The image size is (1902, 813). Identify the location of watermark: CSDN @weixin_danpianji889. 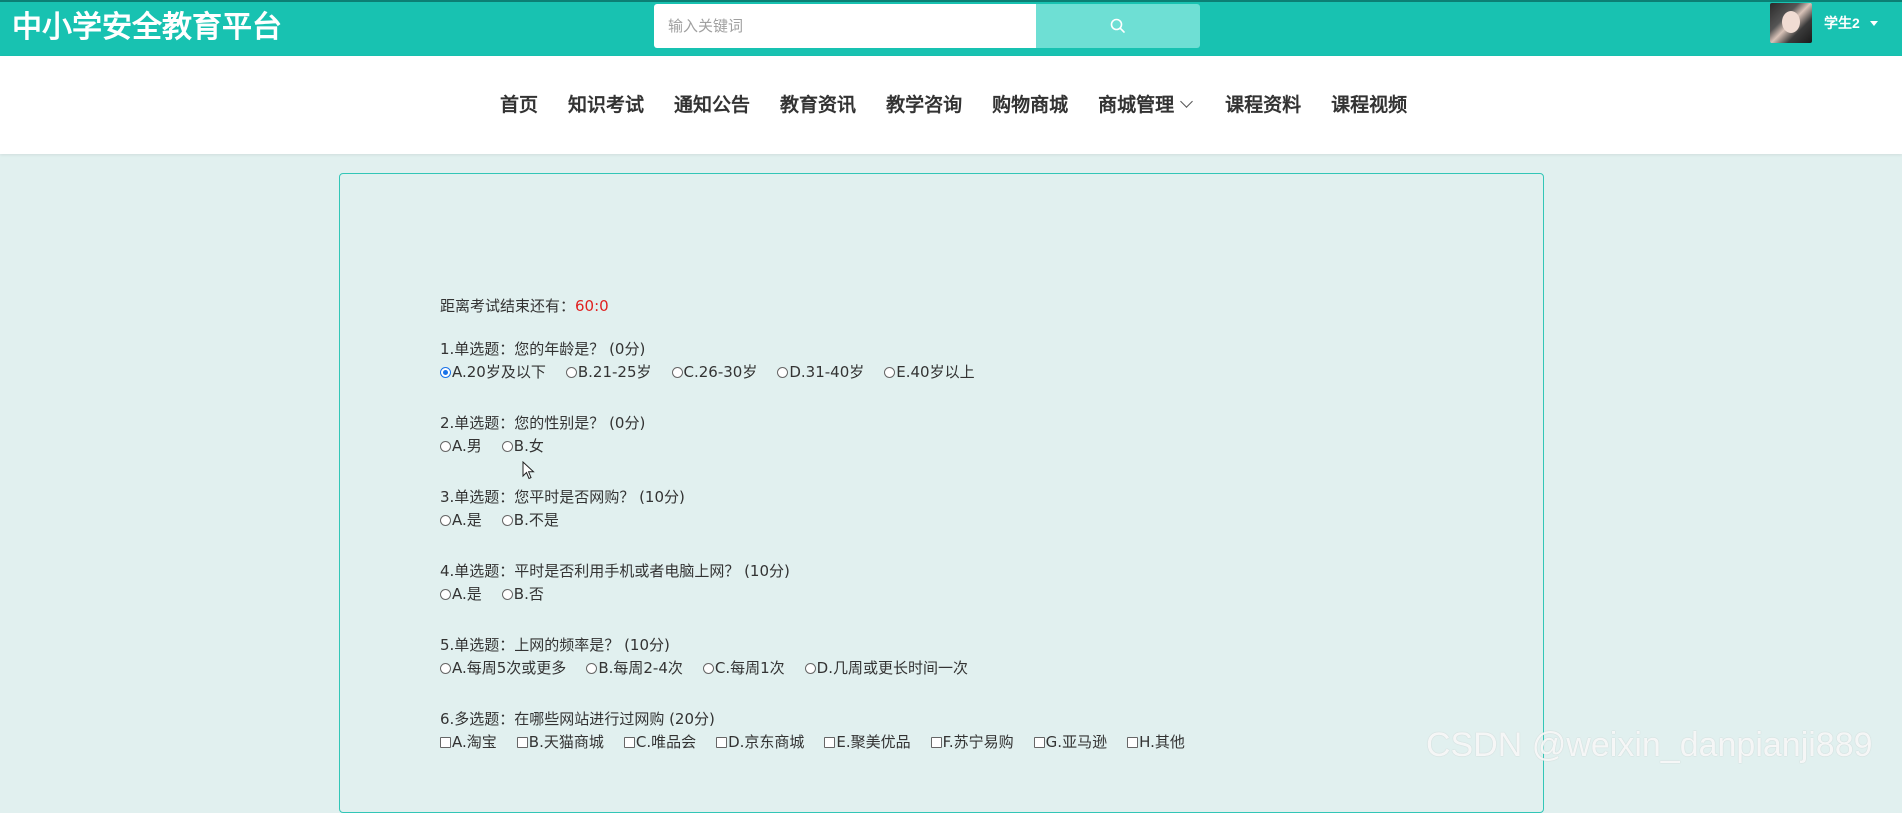
(1649, 745).